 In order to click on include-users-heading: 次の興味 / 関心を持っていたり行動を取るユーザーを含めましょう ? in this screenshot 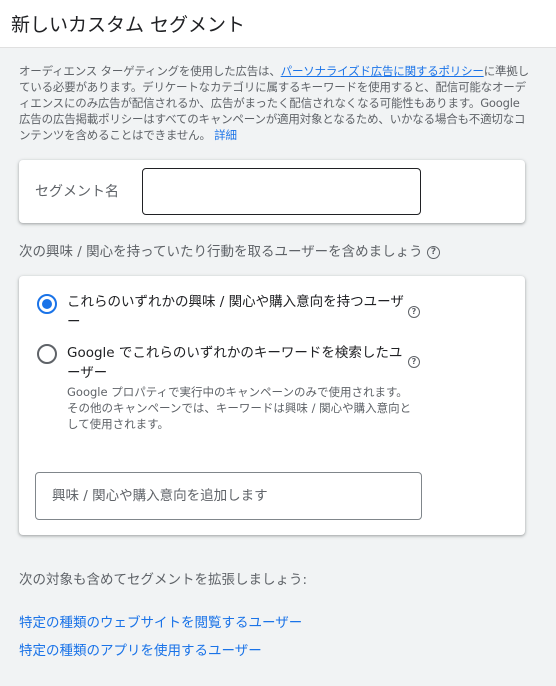, I will do `click(229, 250)`.